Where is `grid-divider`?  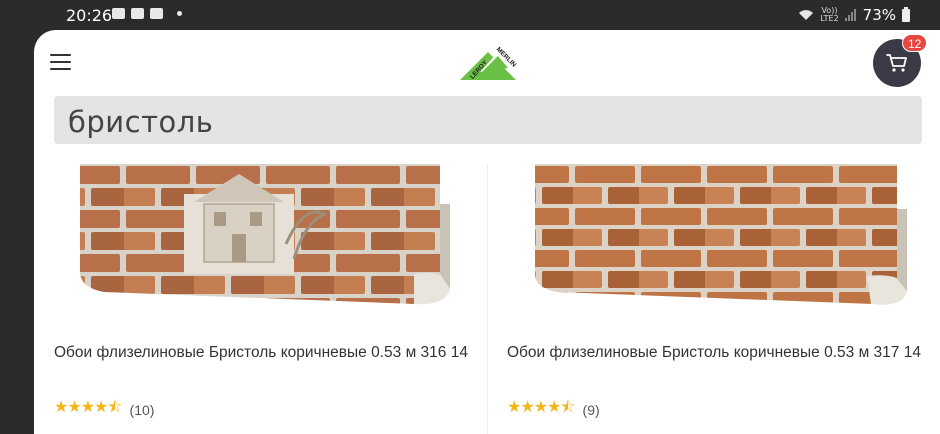 grid-divider is located at coordinates (487, 299).